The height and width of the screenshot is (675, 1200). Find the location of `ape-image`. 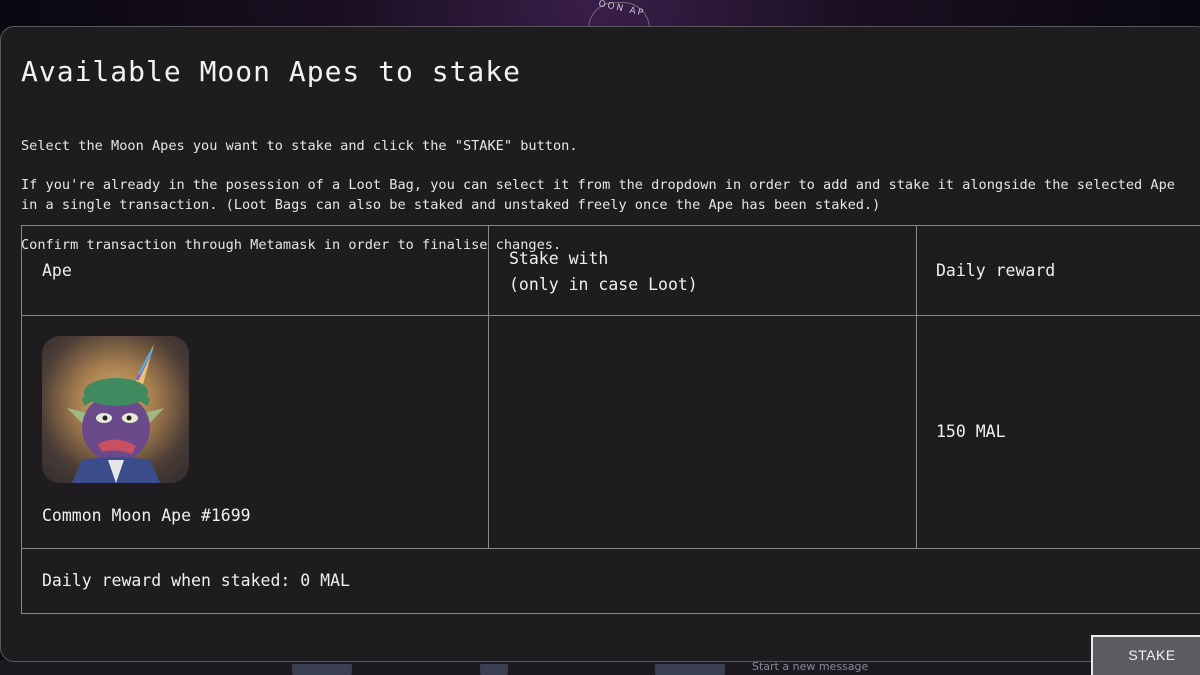

ape-image is located at coordinates (115, 409).